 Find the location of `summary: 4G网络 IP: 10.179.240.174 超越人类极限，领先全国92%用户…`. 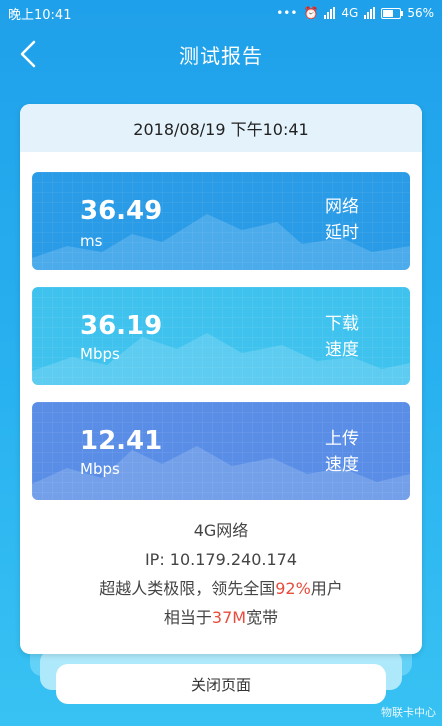

summary: 4G网络 IP: 10.179.240.174 超越人类极限，领先全国92%用户… is located at coordinates (221, 574).